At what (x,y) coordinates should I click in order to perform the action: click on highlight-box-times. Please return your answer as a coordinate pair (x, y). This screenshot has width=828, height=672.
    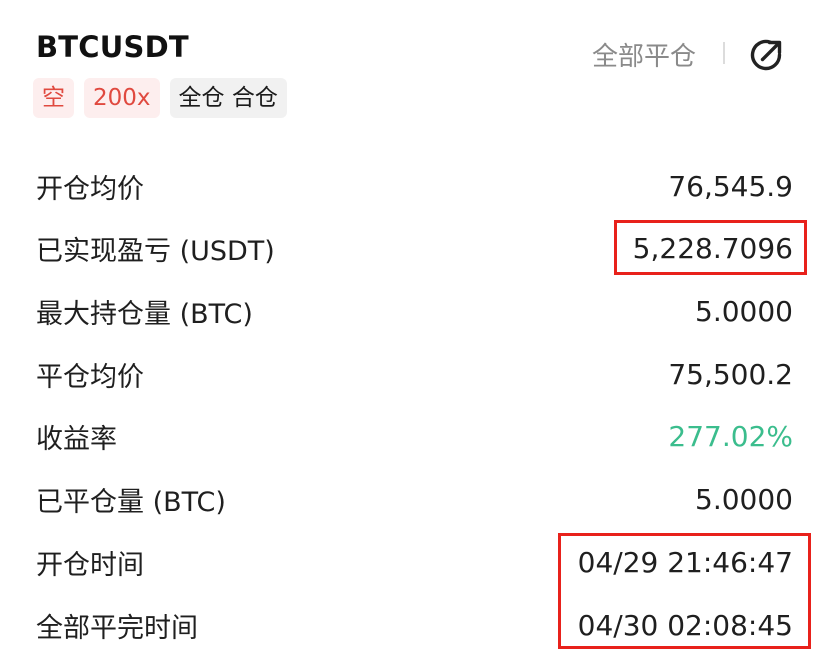
    Looking at the image, I should click on (684, 591).